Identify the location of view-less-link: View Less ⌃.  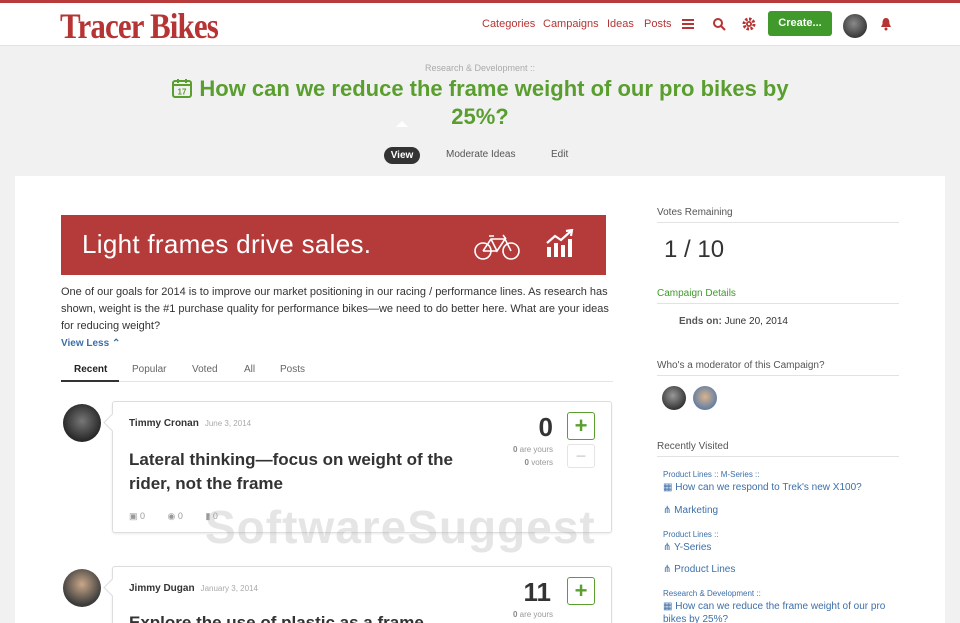
(90, 343).